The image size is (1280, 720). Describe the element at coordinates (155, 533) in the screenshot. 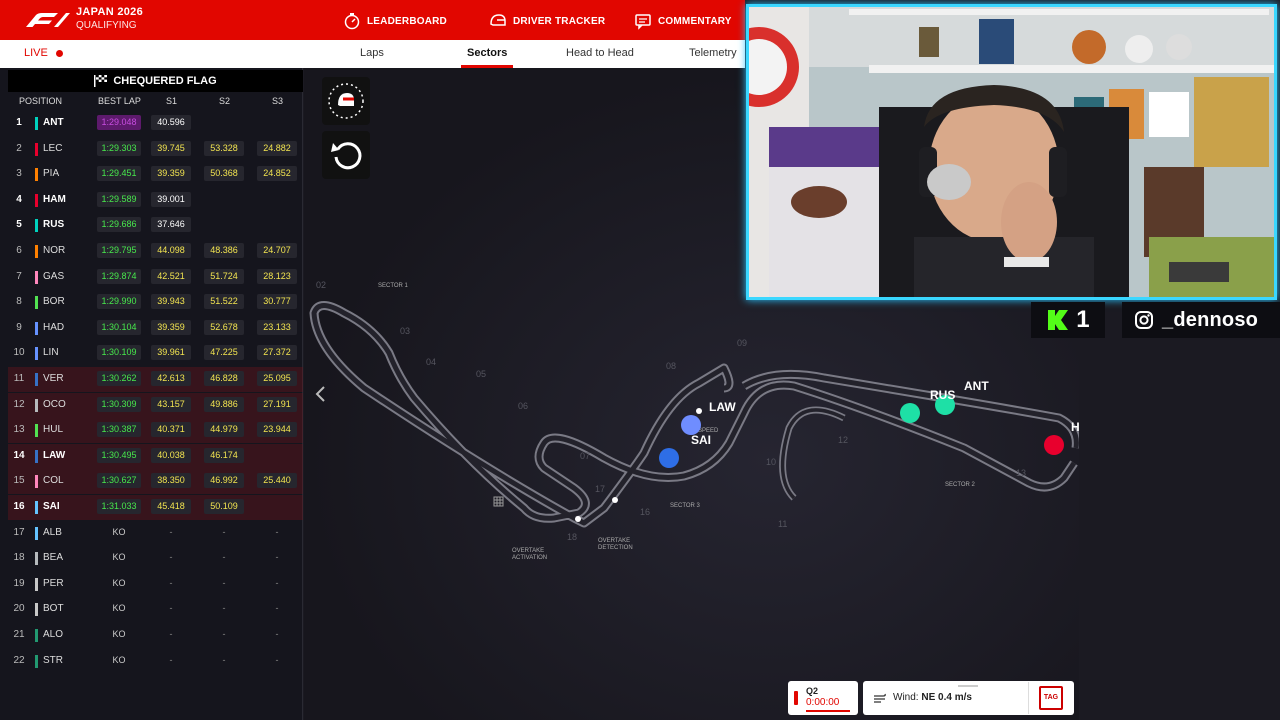

I see `table-row: 17 ALB KO - - -` at that location.